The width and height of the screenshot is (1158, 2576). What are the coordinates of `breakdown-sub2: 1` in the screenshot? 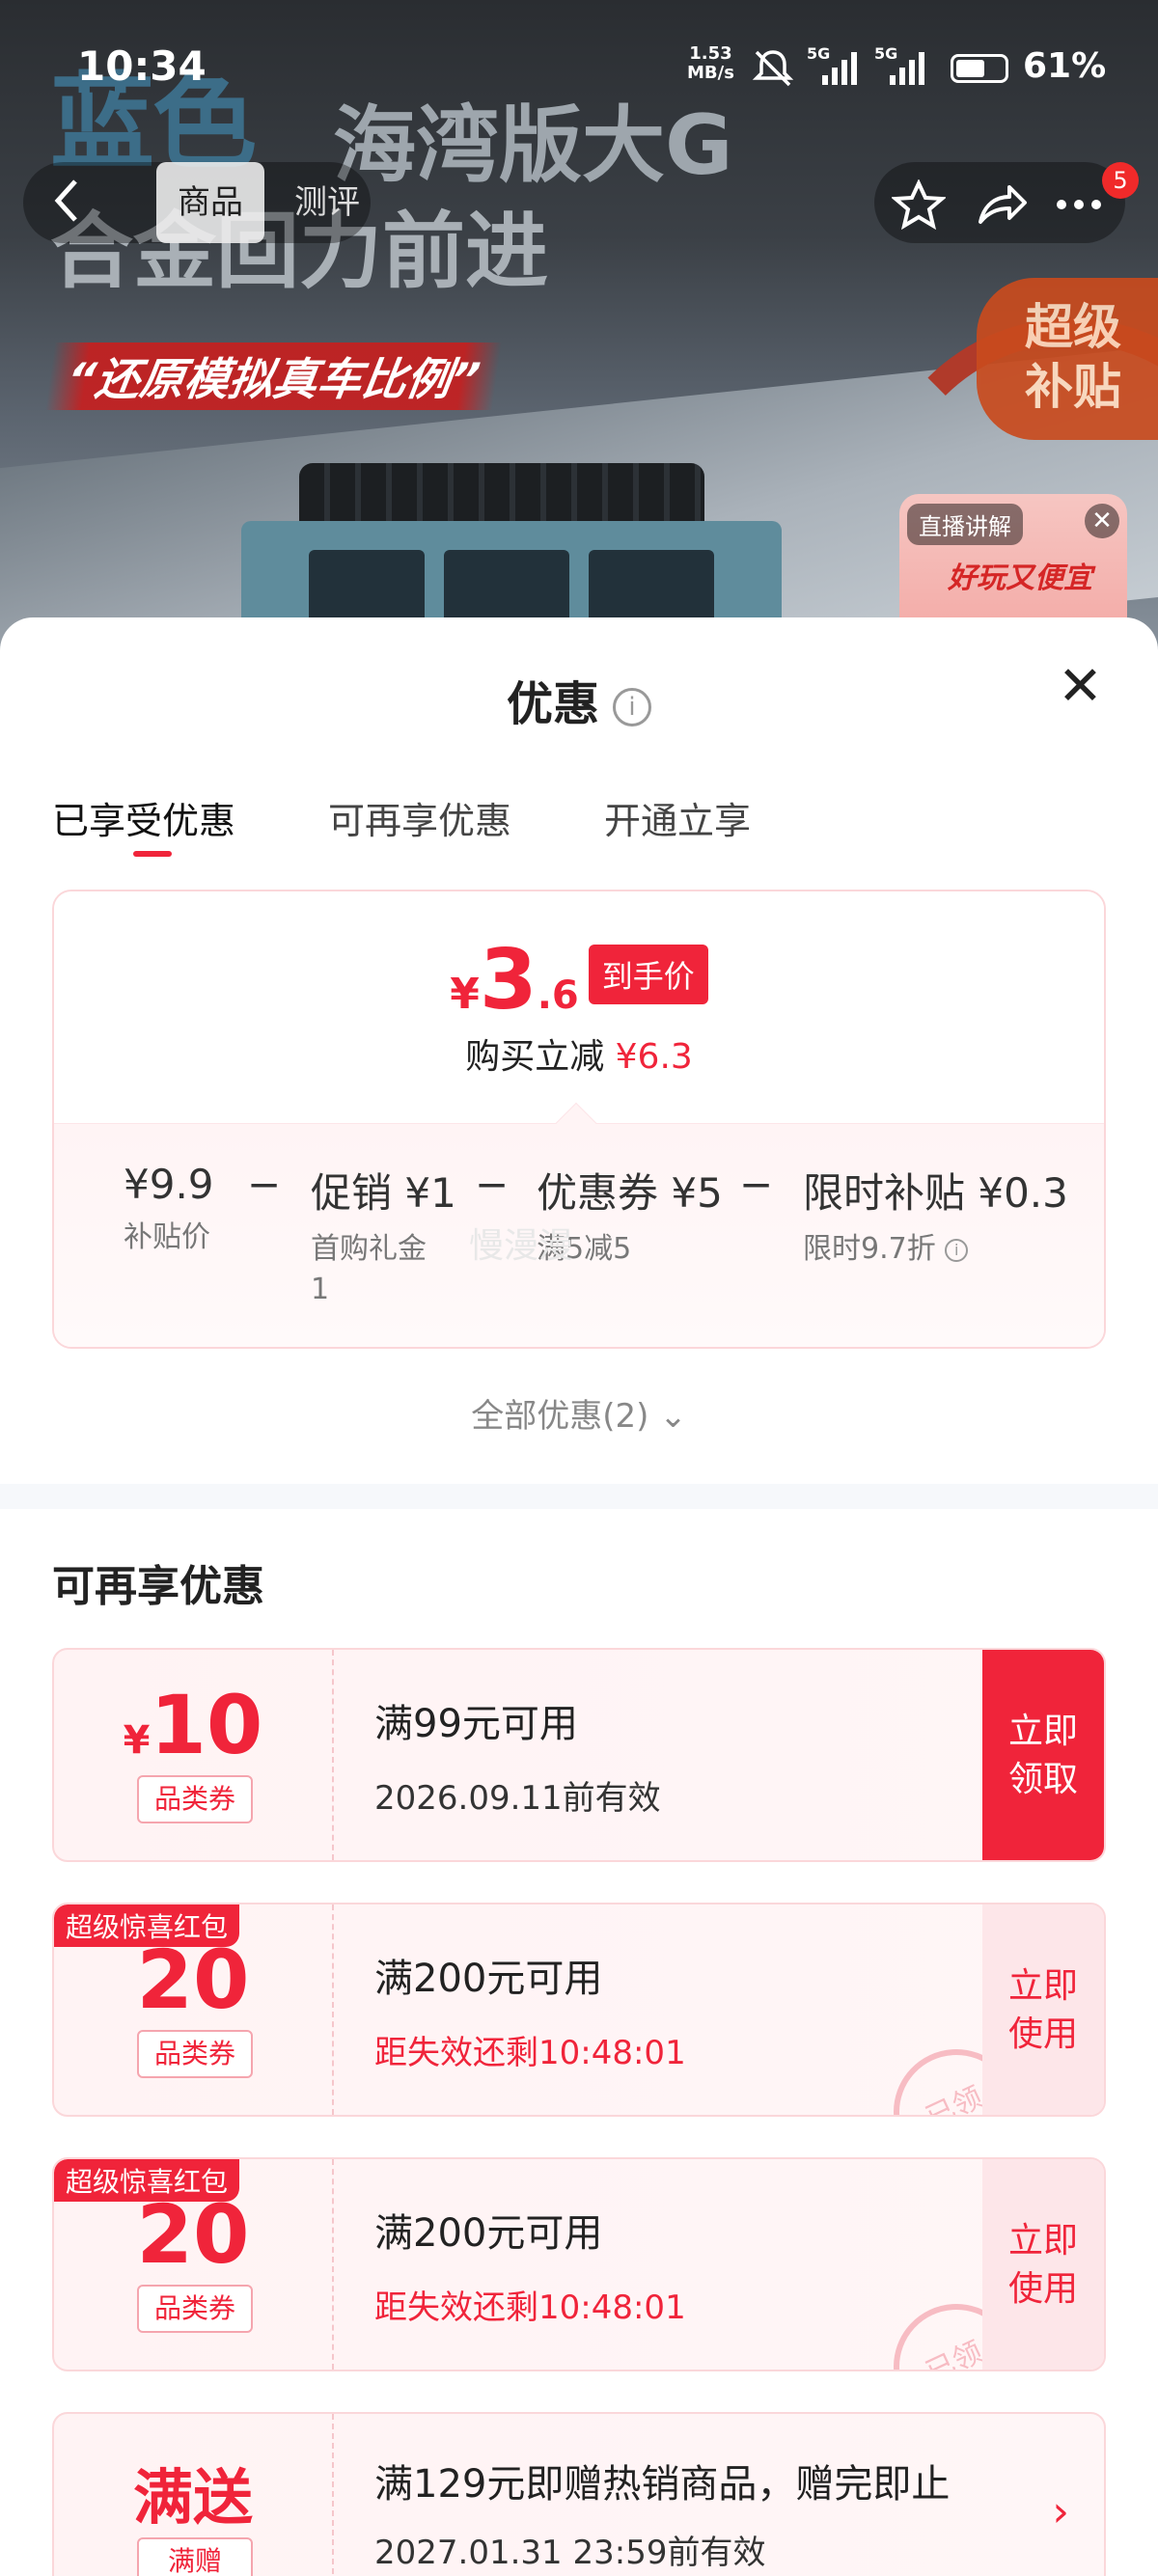 It's located at (320, 1289).